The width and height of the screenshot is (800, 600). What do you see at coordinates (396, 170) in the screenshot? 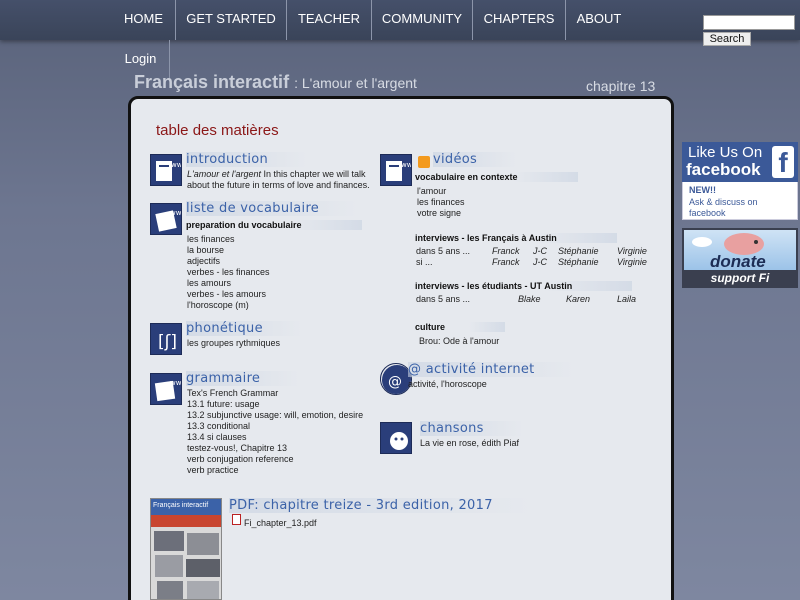
I see `videos-book-icon: www` at bounding box center [396, 170].